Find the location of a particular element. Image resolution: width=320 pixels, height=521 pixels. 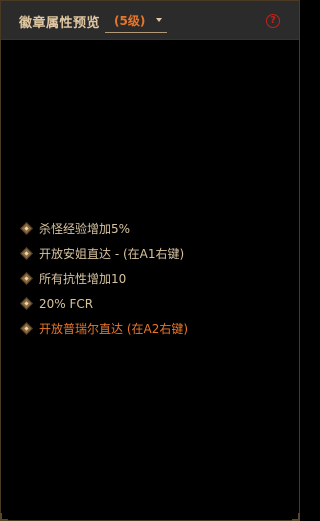

attribute-item: 开放安姐直达 - (在A1右键) is located at coordinates (155, 256).